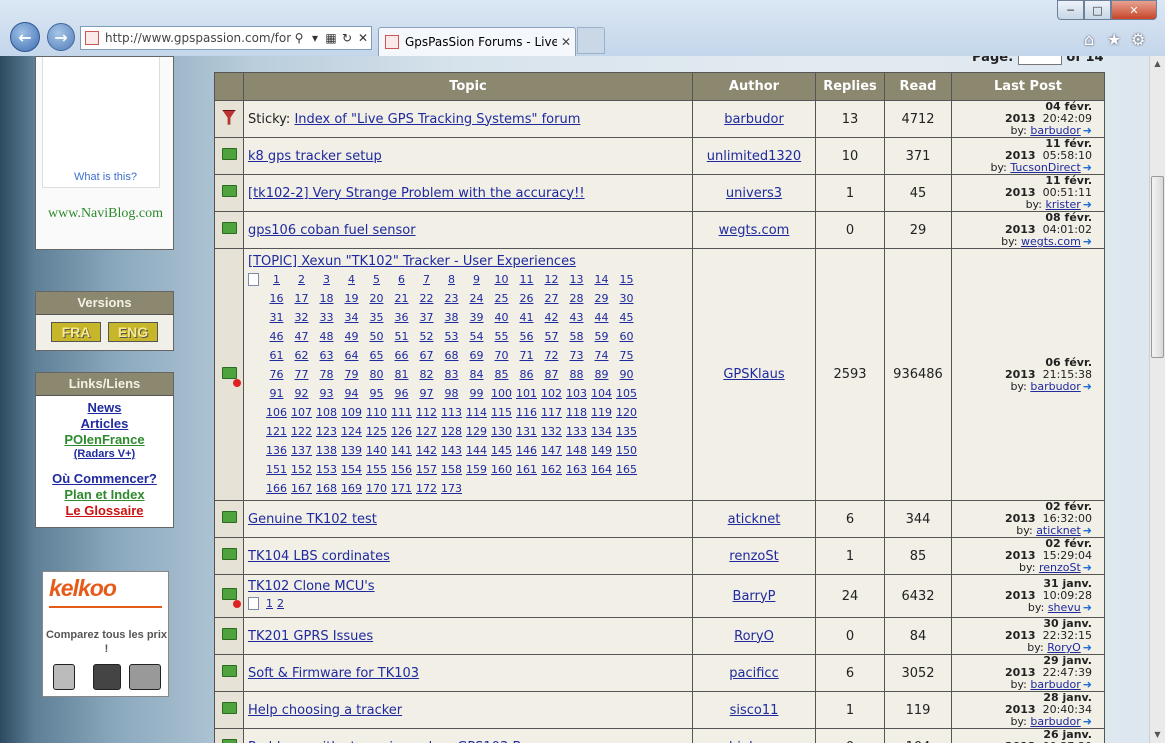  What do you see at coordinates (1157, 267) in the screenshot?
I see `scroll-thumb` at bounding box center [1157, 267].